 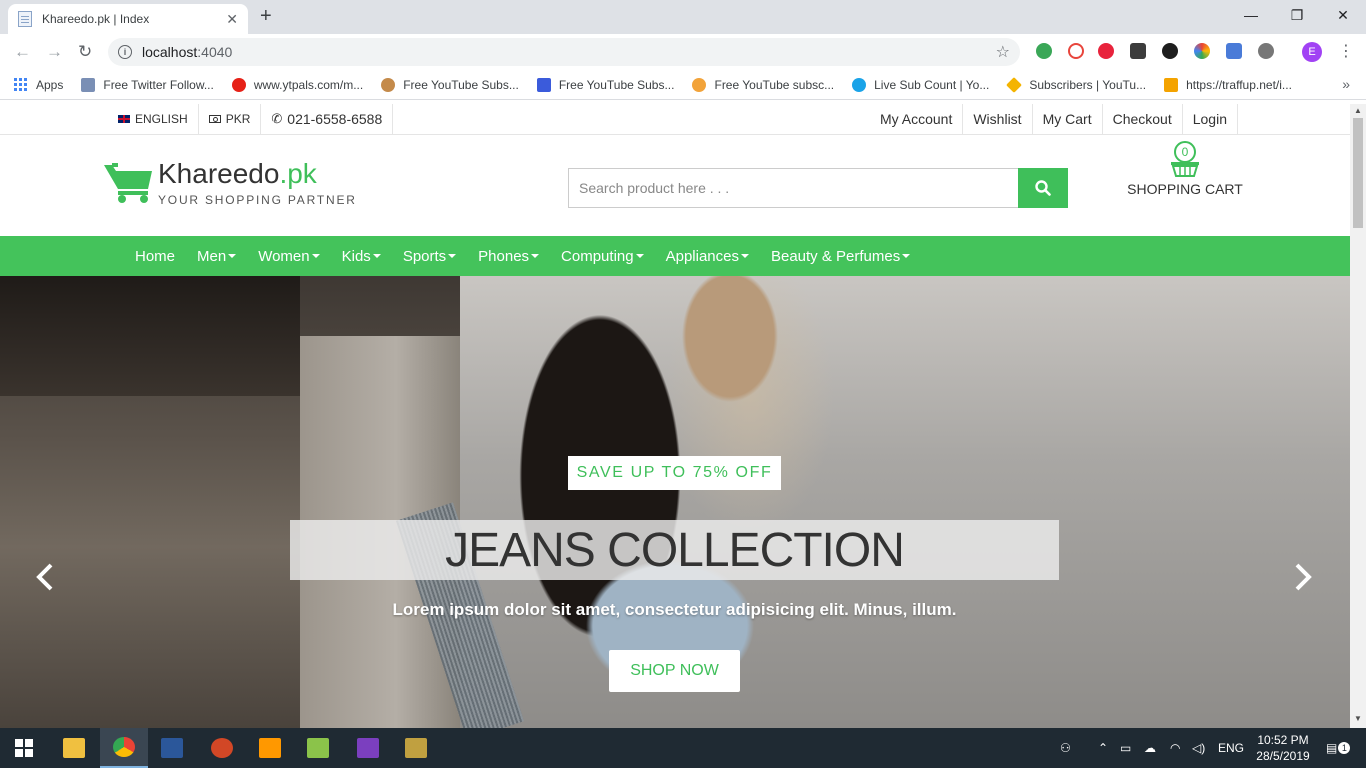 I want to click on nav-sports: Sports, so click(x=429, y=256).